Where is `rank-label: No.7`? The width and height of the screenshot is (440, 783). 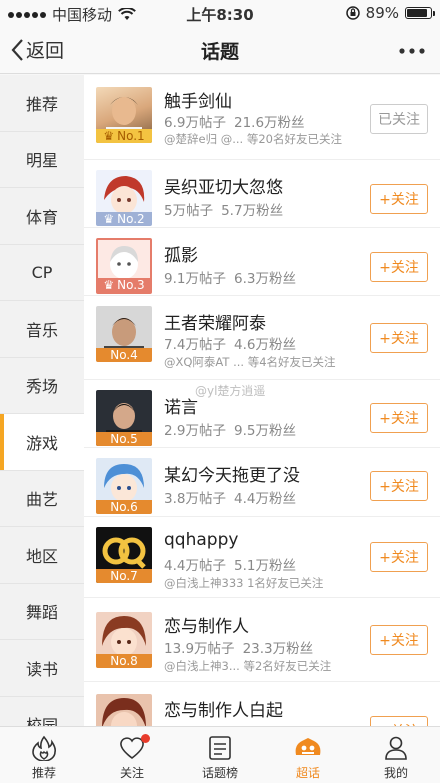
rank-label: No.7 is located at coordinates (124, 576).